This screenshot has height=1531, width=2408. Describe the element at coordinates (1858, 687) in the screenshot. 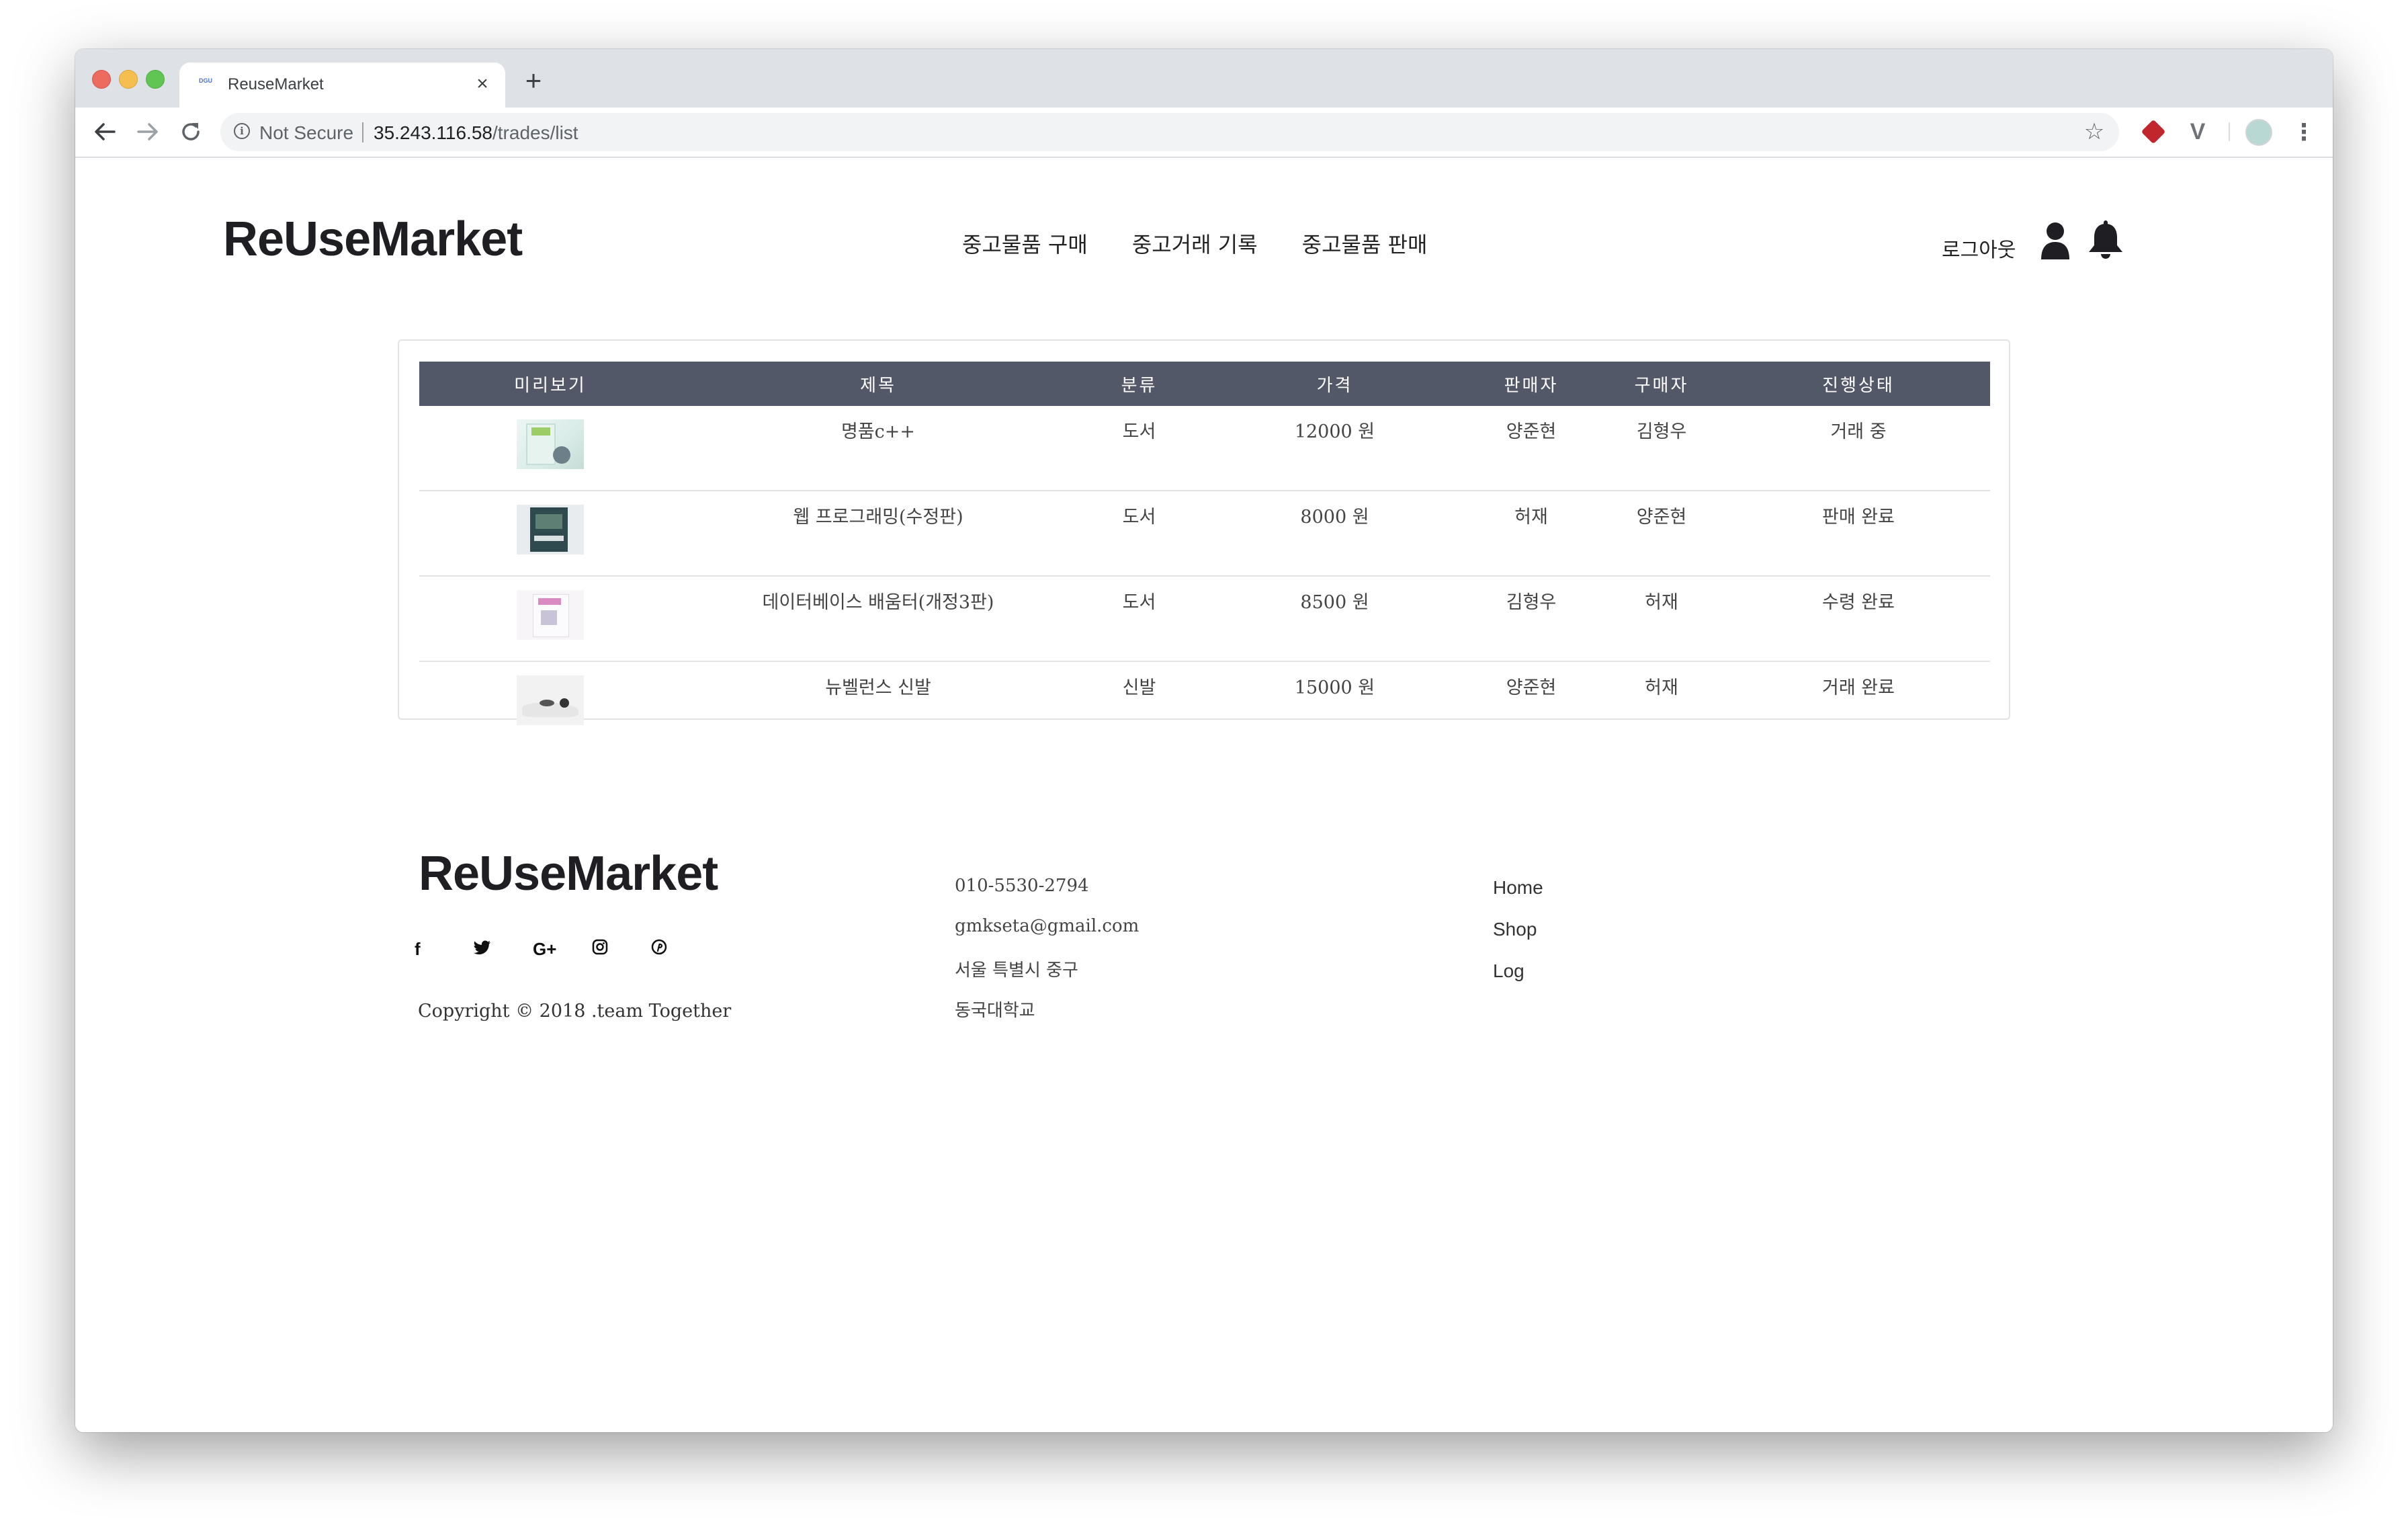

I see `status-cell: 거래 완료` at that location.